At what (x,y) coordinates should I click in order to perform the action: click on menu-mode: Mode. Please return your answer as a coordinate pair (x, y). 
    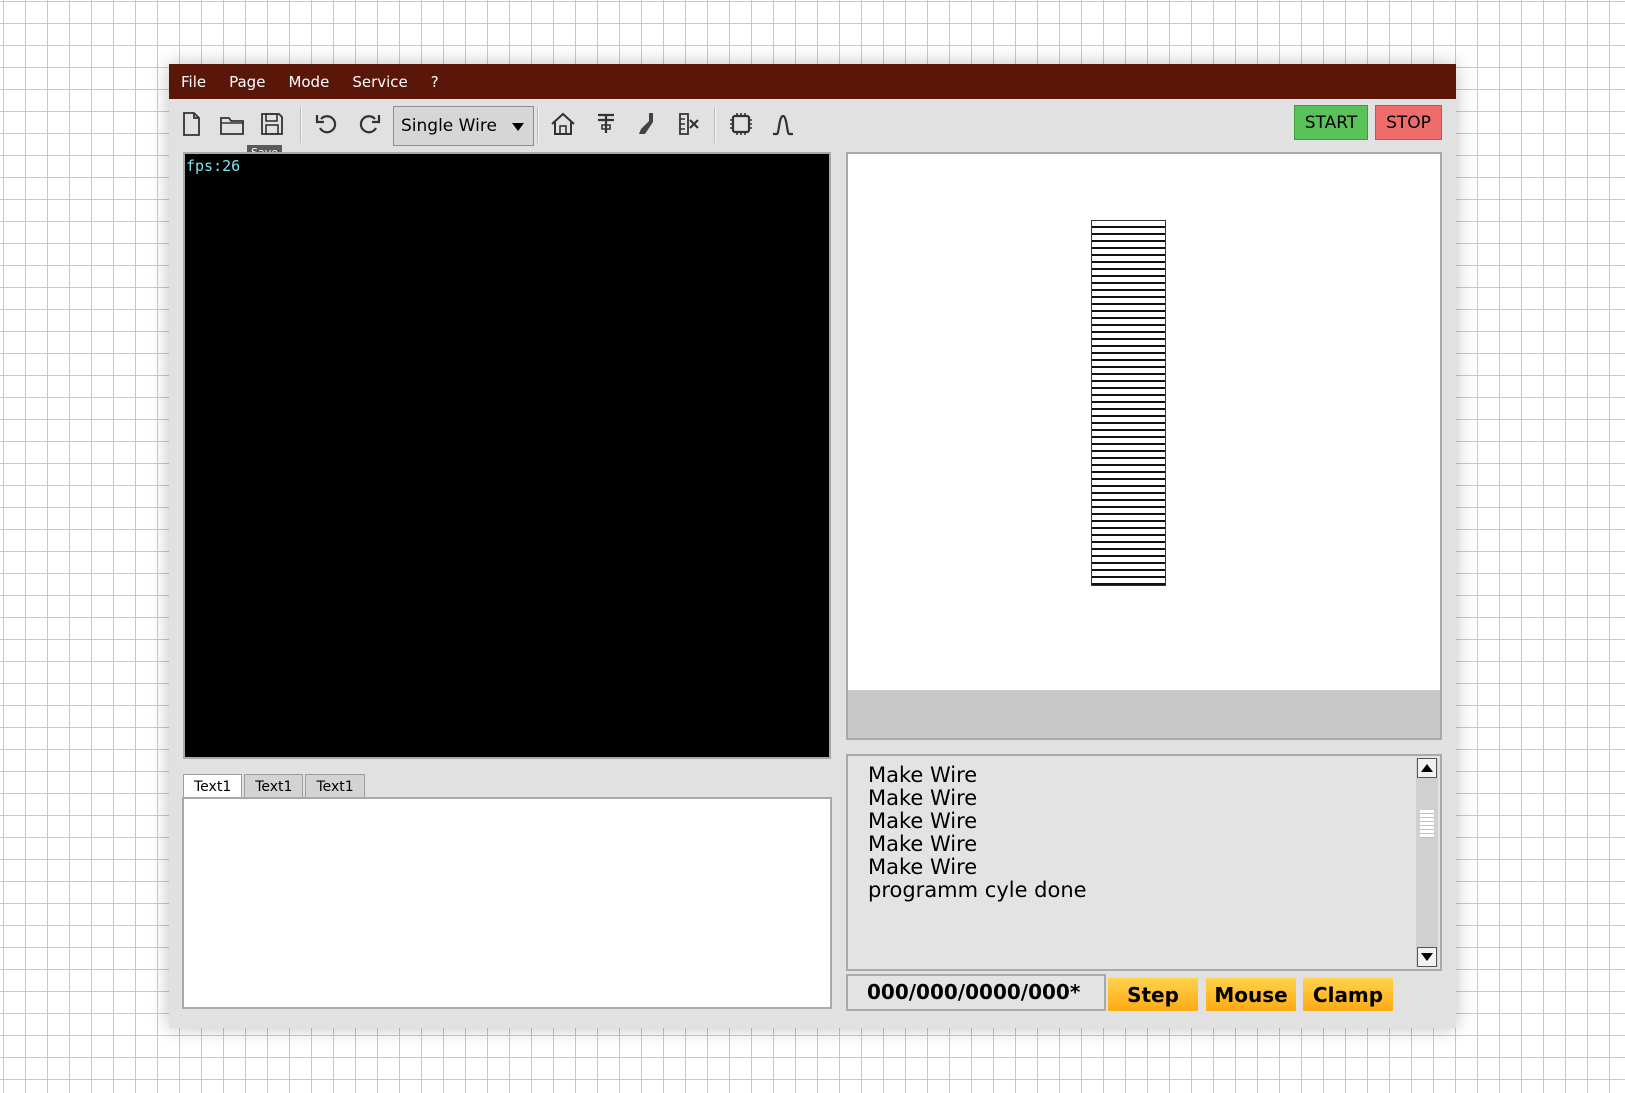
    Looking at the image, I should click on (308, 82).